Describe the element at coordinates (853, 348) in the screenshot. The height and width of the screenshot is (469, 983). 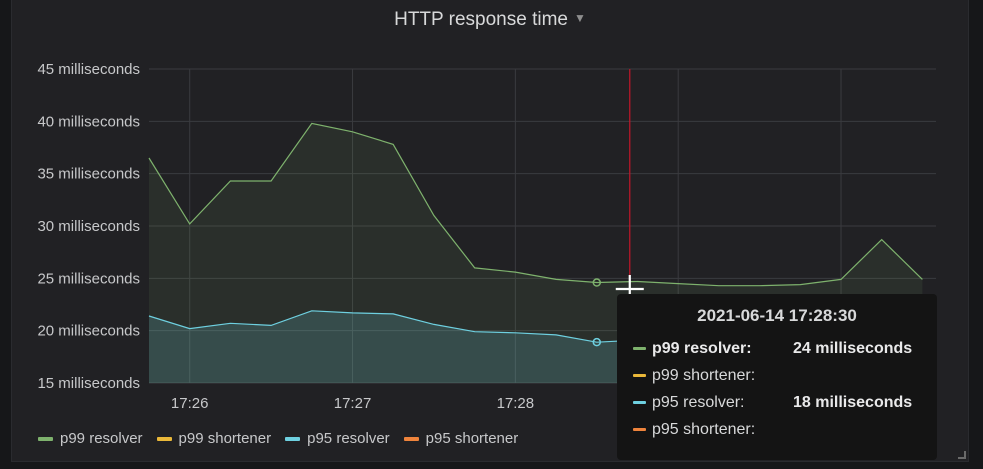
I see `tooltip-series-value: 24 milliseconds` at that location.